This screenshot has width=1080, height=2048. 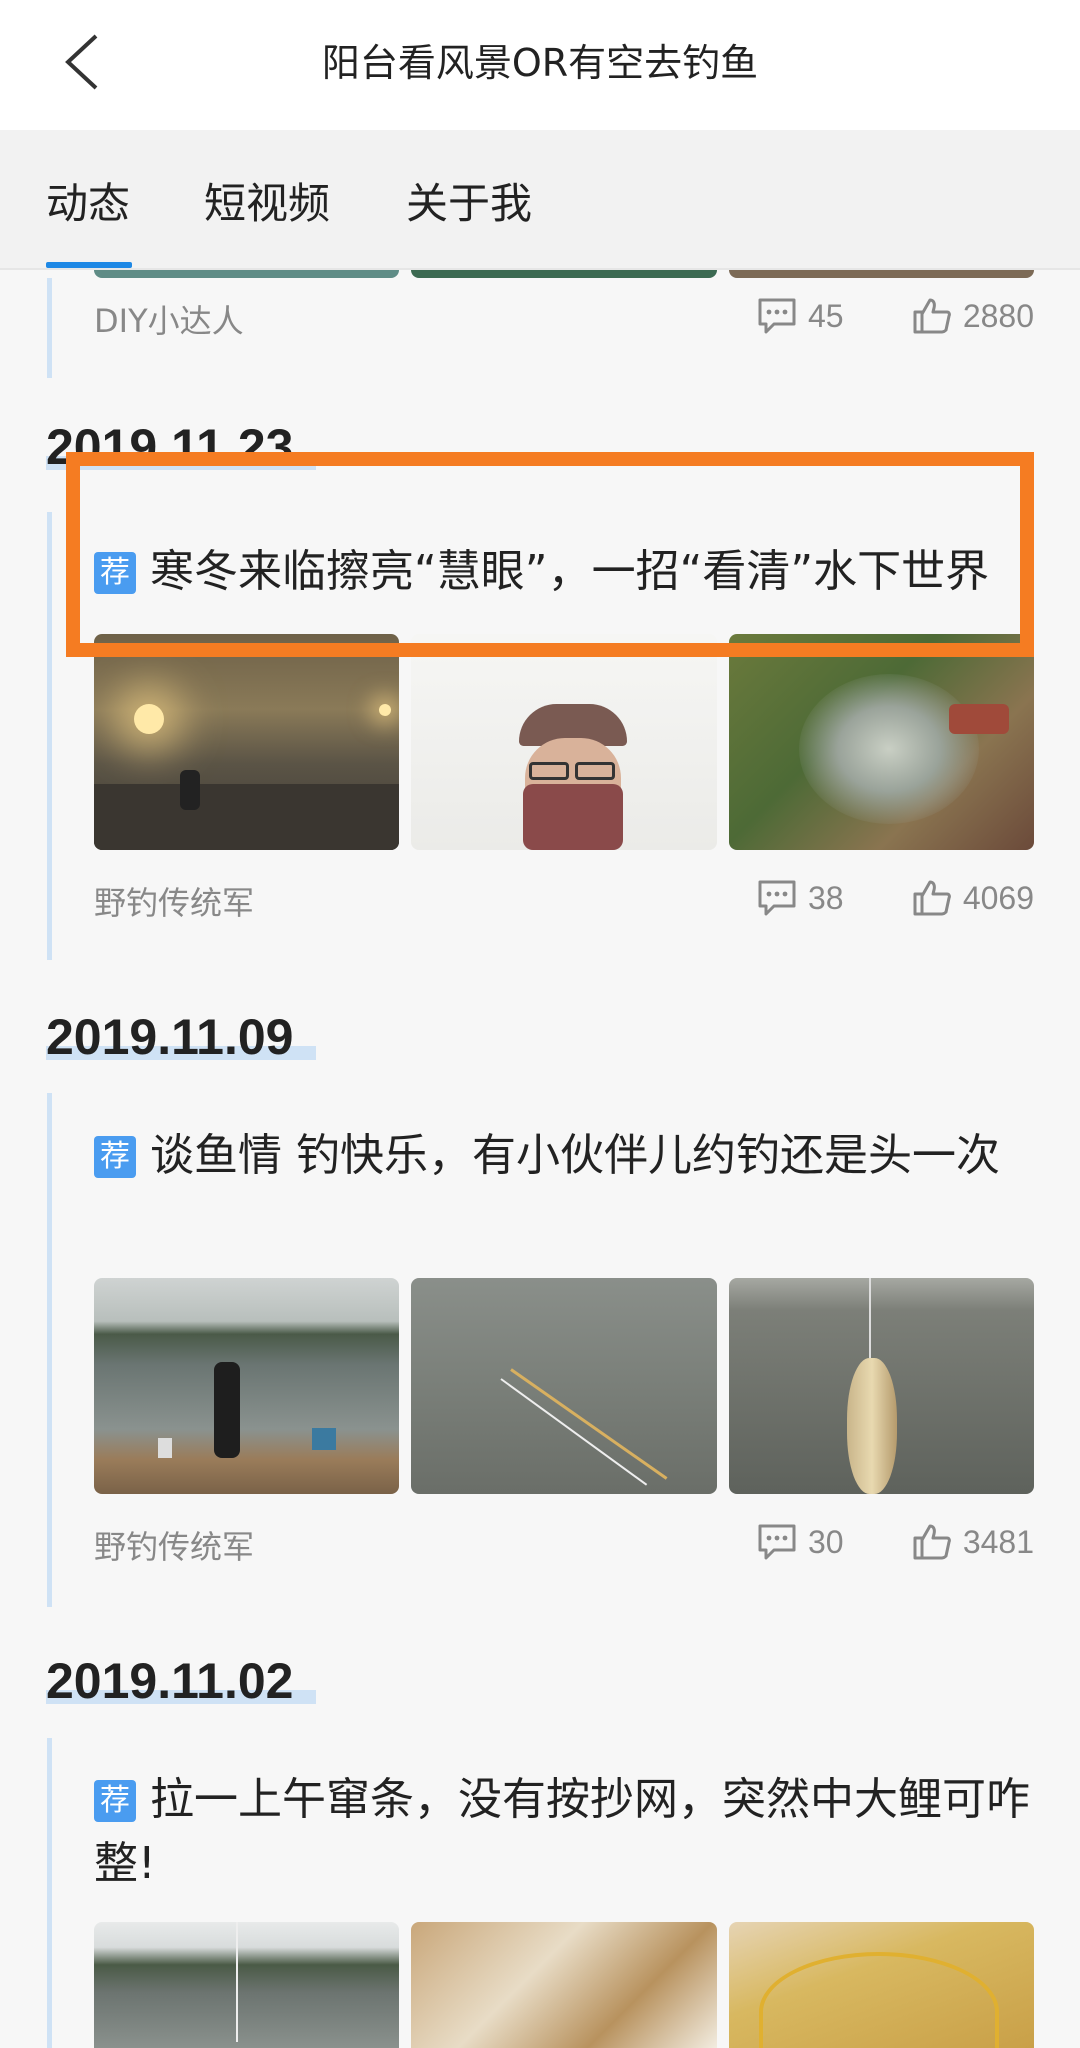 I want to click on app-header: 阳台看风景OR有空去钓鱼, so click(x=540, y=65).